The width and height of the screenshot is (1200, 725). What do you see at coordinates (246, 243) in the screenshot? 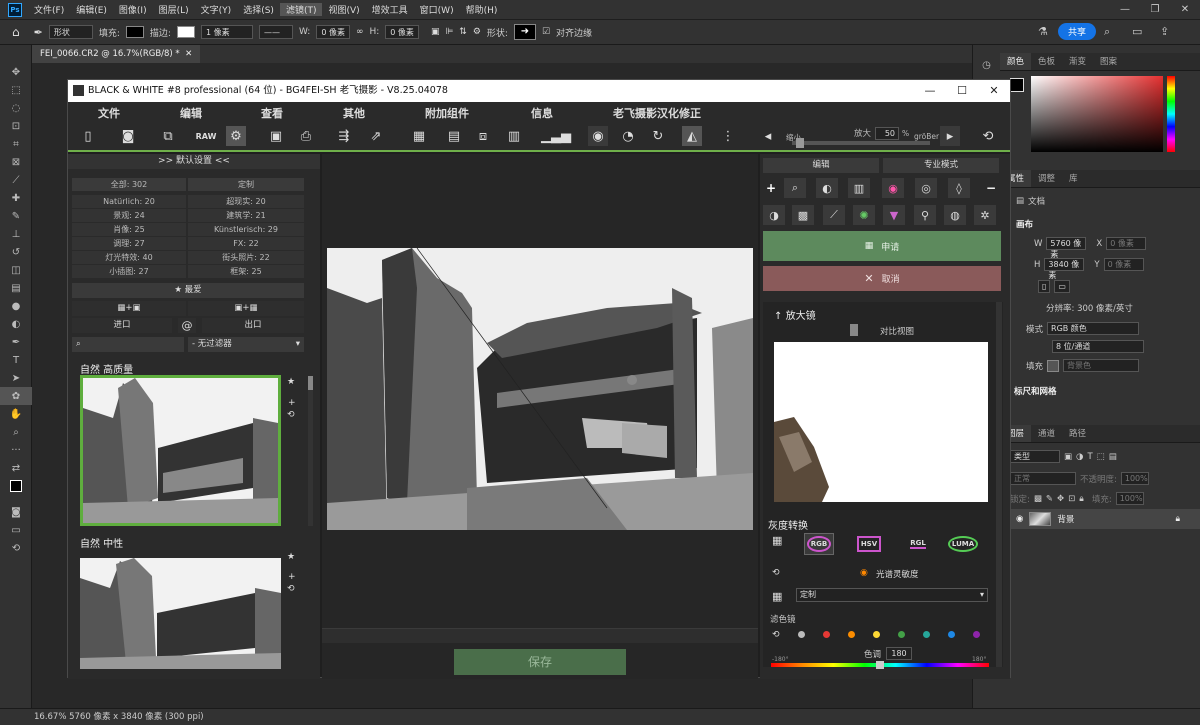
I see `category-fx: FX: 22` at bounding box center [246, 243].